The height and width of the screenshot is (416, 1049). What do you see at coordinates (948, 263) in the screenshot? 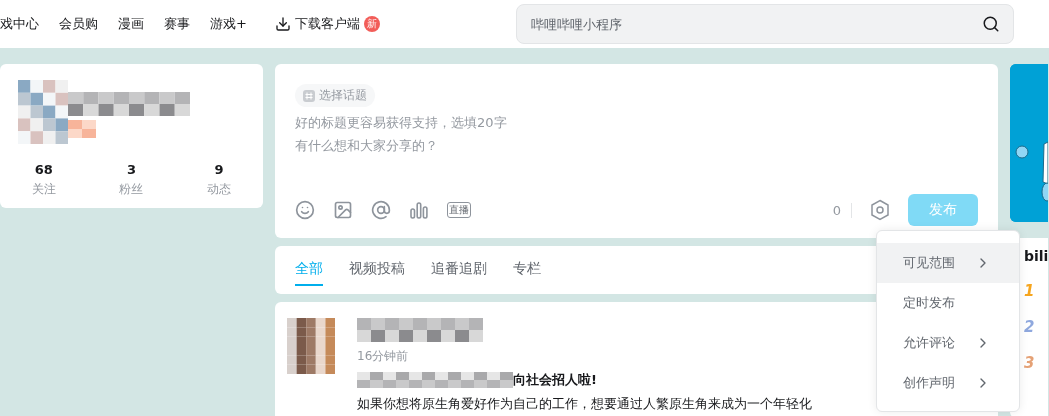
I see `menu-item: 可见范围` at bounding box center [948, 263].